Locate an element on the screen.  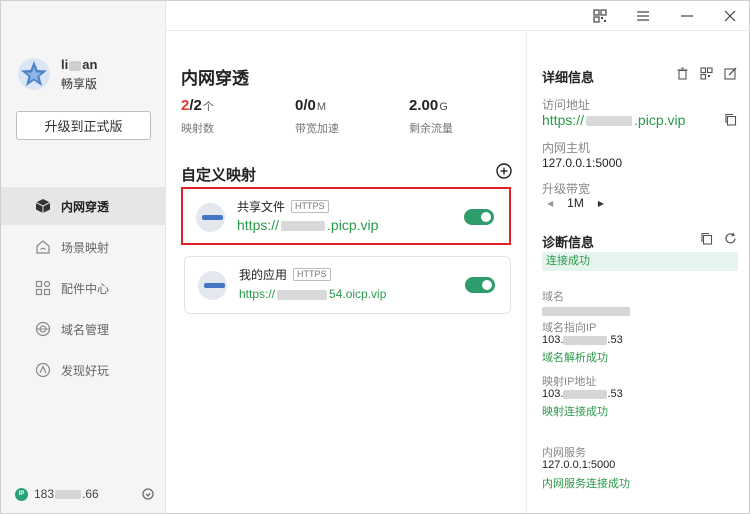
mapping-name: 共享文件 HTTPS is located at coordinates (283, 206).